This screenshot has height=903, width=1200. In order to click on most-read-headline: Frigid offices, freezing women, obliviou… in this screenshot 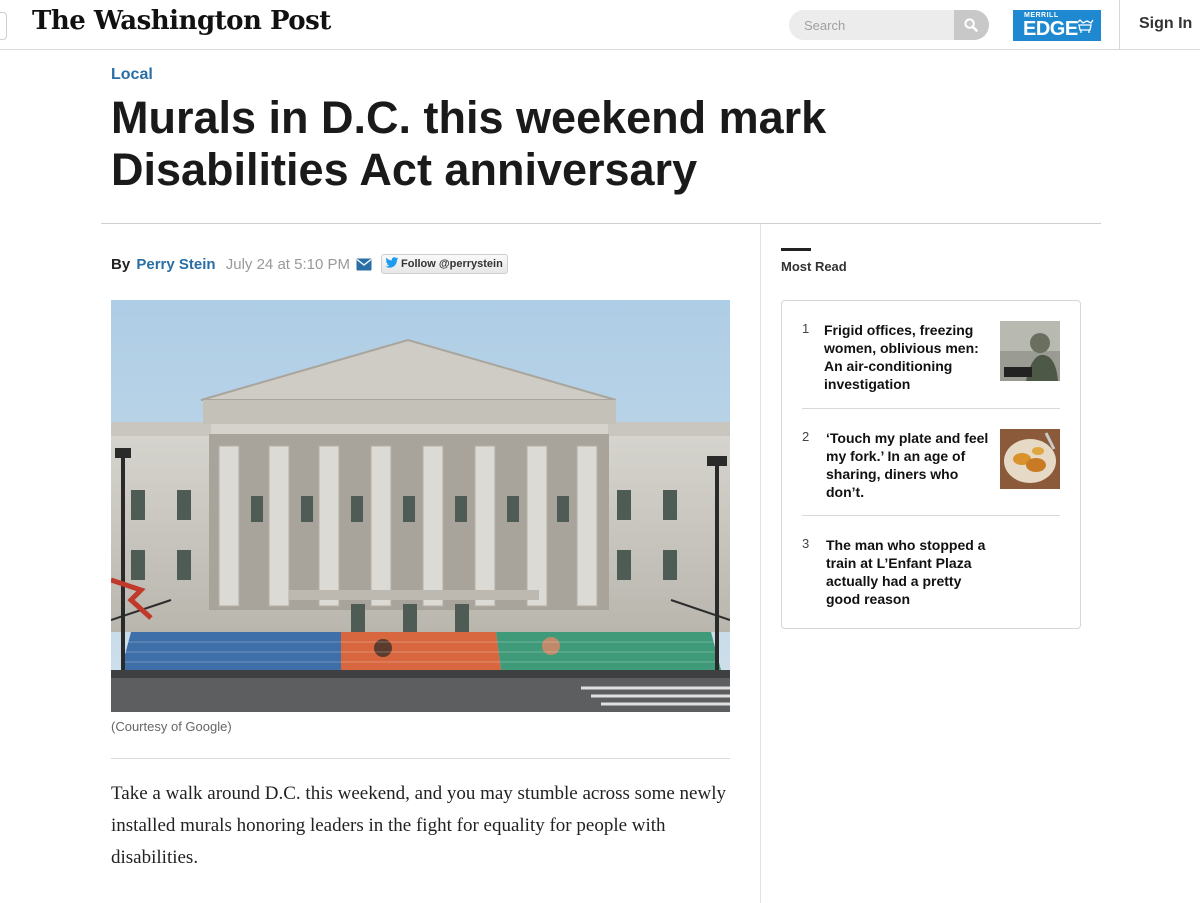, I will do `click(906, 357)`.